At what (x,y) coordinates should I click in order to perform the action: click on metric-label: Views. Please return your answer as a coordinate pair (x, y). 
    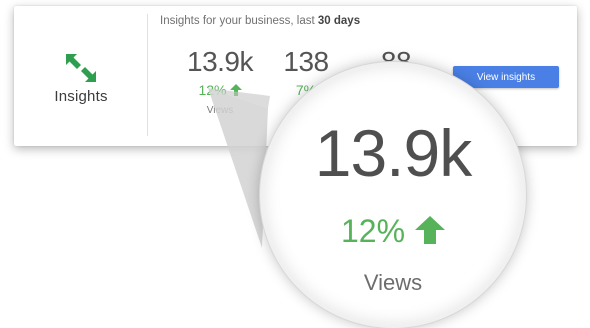
    Looking at the image, I should click on (220, 110).